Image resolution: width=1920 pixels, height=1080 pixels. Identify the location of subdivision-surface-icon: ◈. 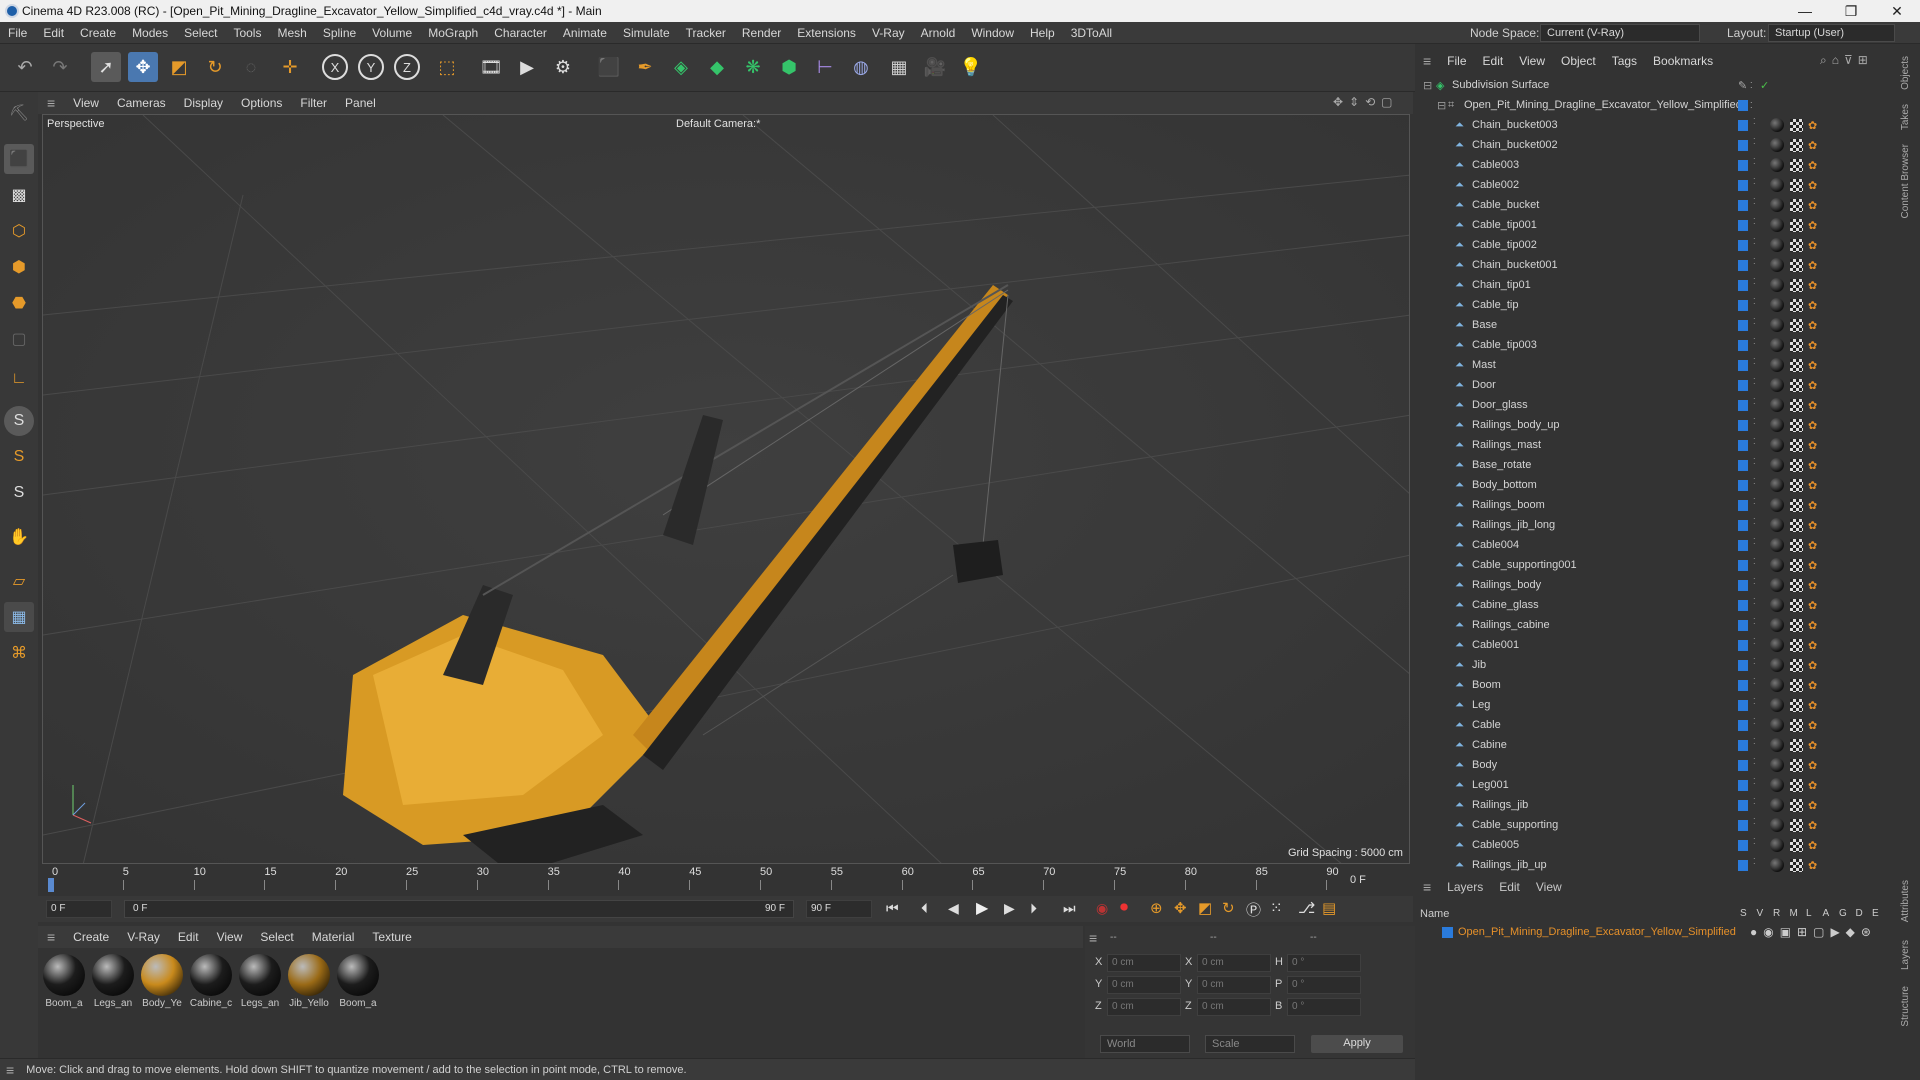
(681, 67).